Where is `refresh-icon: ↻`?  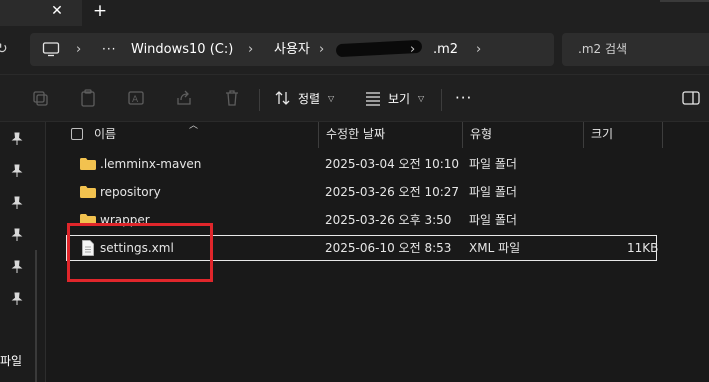 refresh-icon: ↻ is located at coordinates (5, 49).